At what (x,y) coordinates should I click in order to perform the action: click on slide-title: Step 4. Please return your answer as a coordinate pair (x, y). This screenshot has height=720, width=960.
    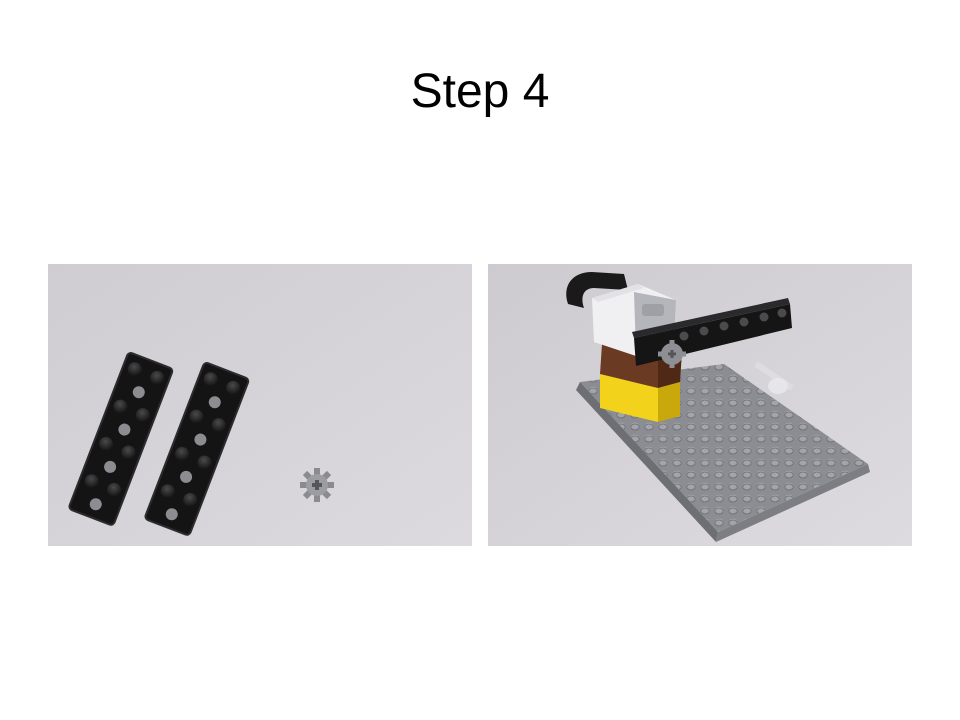
    Looking at the image, I should click on (480, 91).